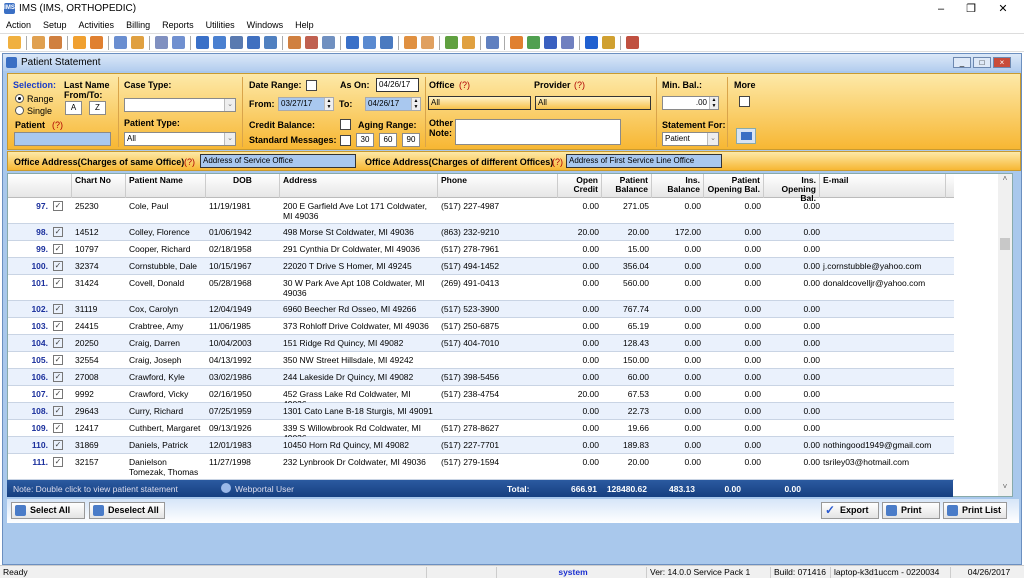  Describe the element at coordinates (975, 510) in the screenshot. I see `print-list-button: Print List` at that location.